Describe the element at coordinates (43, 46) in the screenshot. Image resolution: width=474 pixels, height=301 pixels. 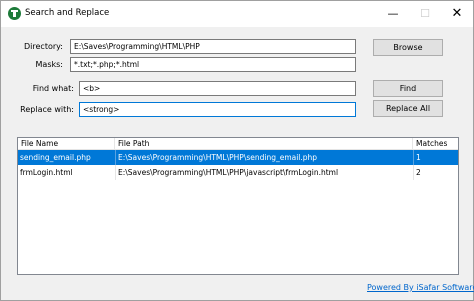
I see `directory-label: Directory:` at that location.